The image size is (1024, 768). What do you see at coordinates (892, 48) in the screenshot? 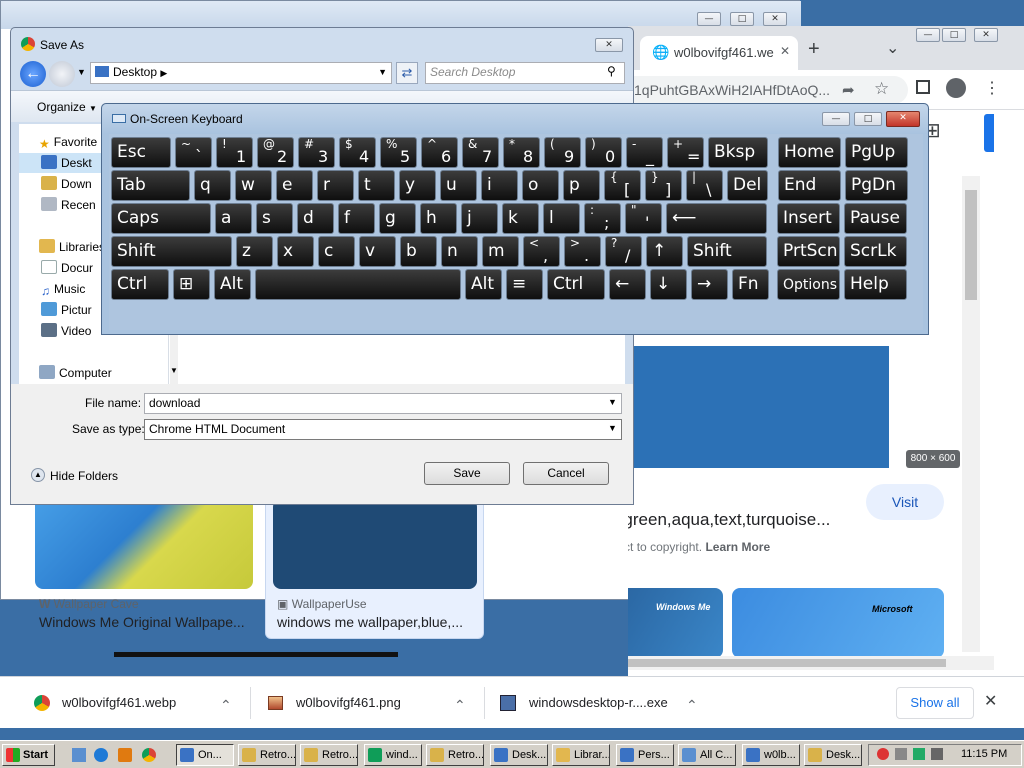
I see `tab-search-icon: ⌄` at bounding box center [892, 48].